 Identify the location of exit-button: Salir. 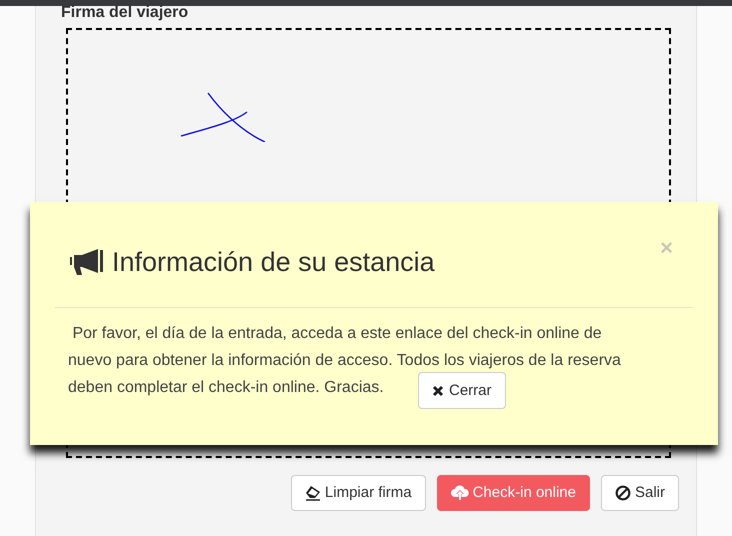
(639, 493).